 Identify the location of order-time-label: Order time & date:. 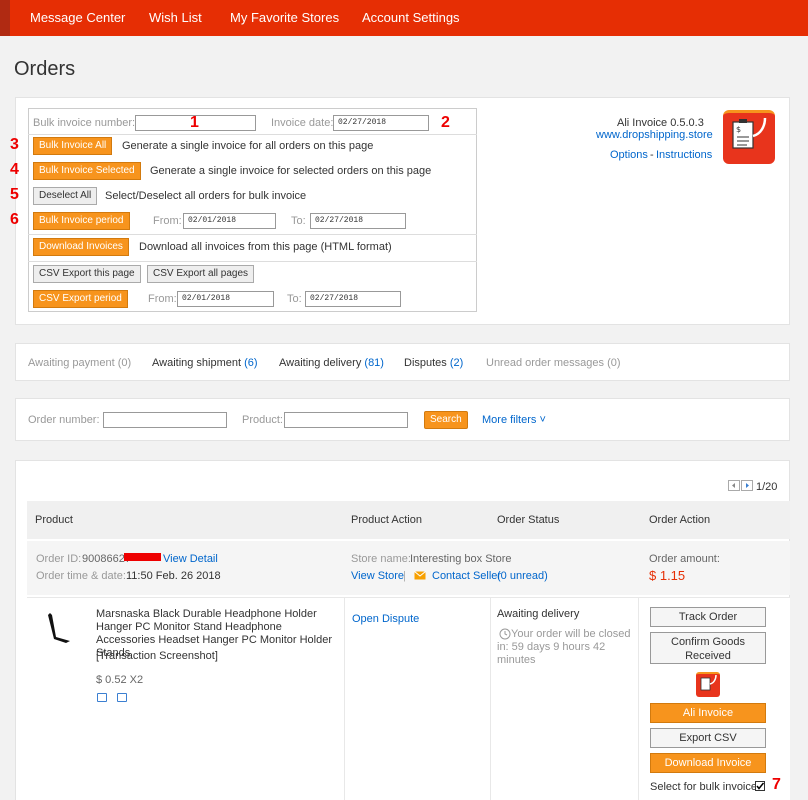
(81, 576).